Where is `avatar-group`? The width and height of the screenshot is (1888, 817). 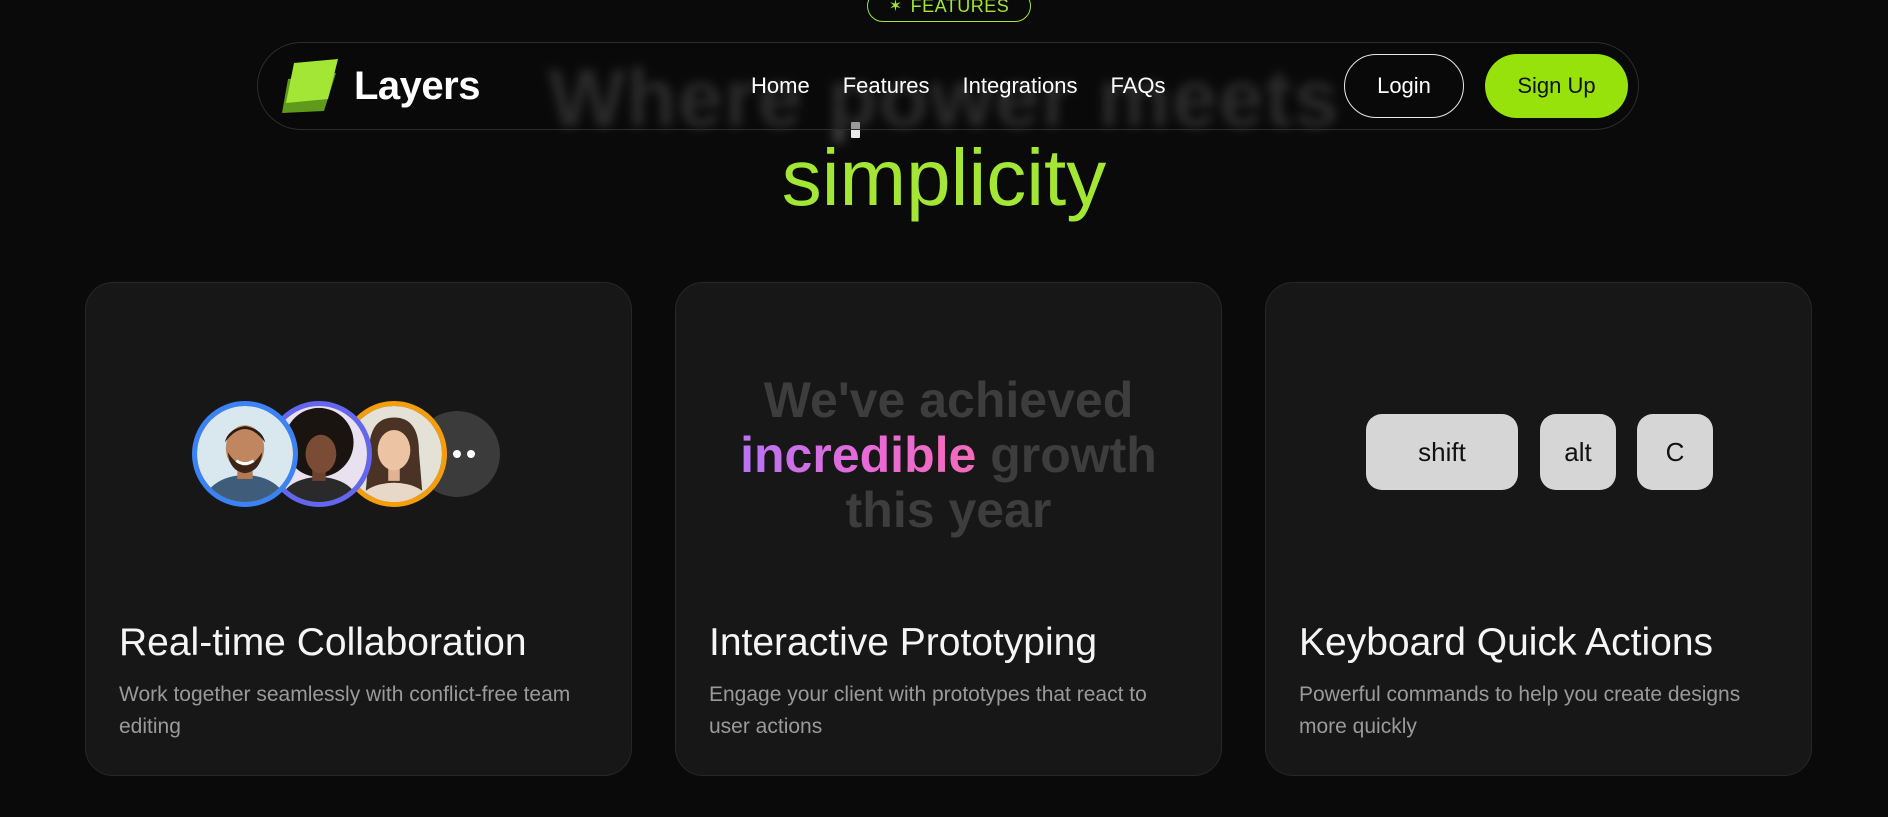 avatar-group is located at coordinates (357, 455).